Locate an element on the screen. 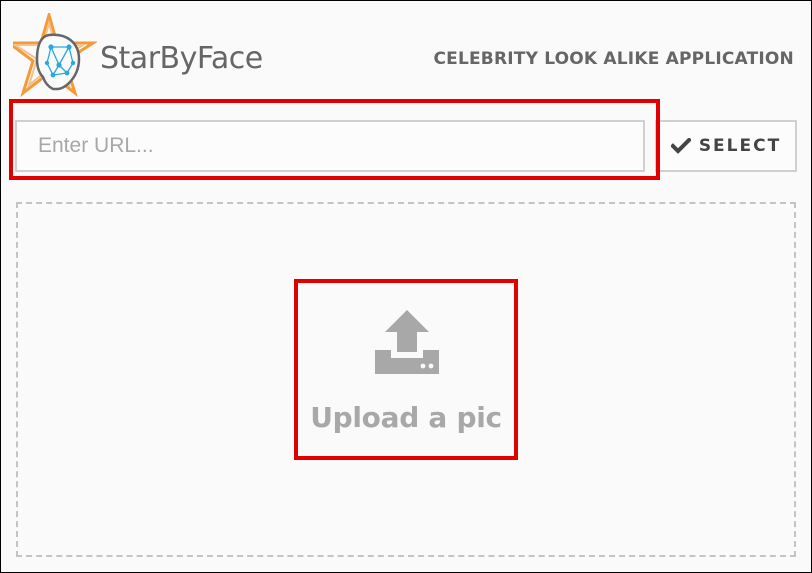 The height and width of the screenshot is (573, 812). upload-label: Upload a pic is located at coordinates (406, 417).